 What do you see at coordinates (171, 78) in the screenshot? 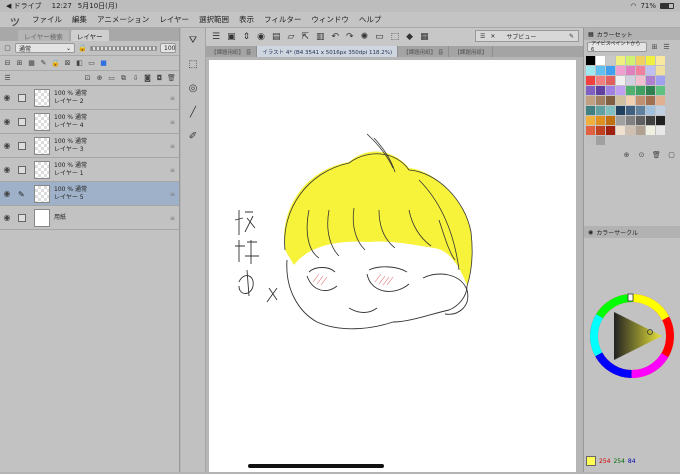
I see `delete-layer-icon: 🗑` at bounding box center [171, 78].